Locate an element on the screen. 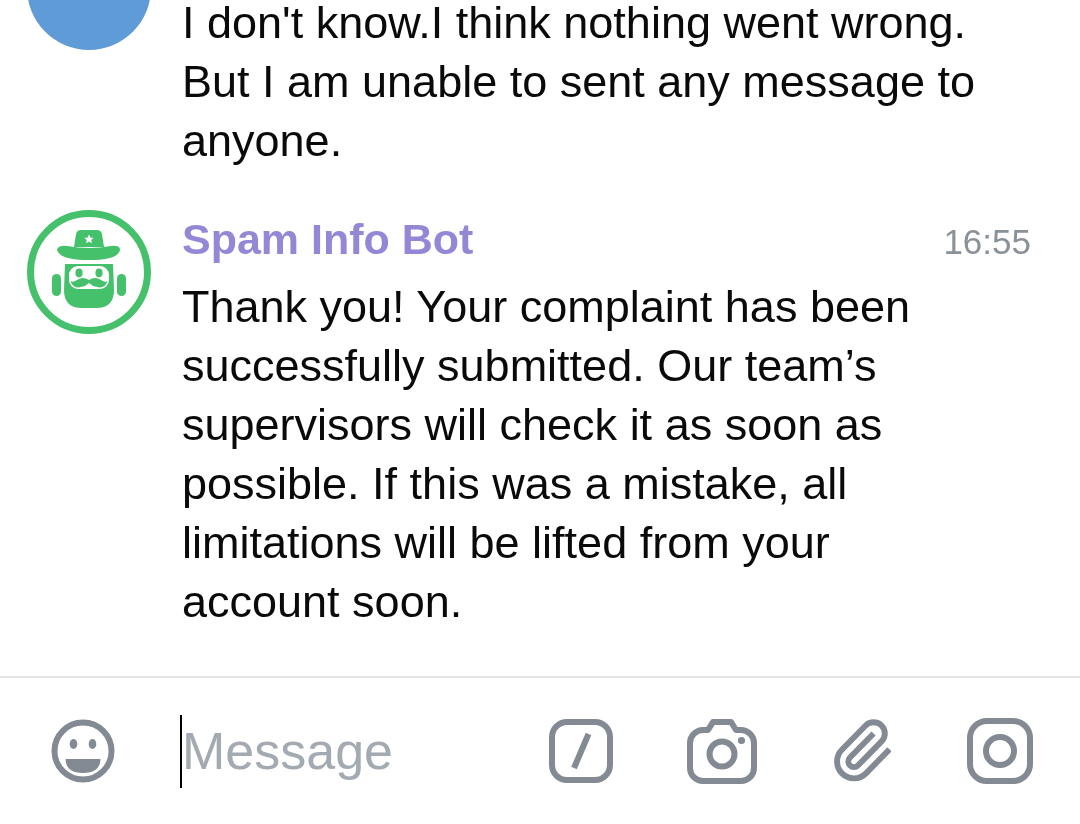 This screenshot has width=1080, height=824. message-text: I don't know.I think nothing went wrong. But I am unable to sent any message to anyone. is located at coordinates (579, 84).